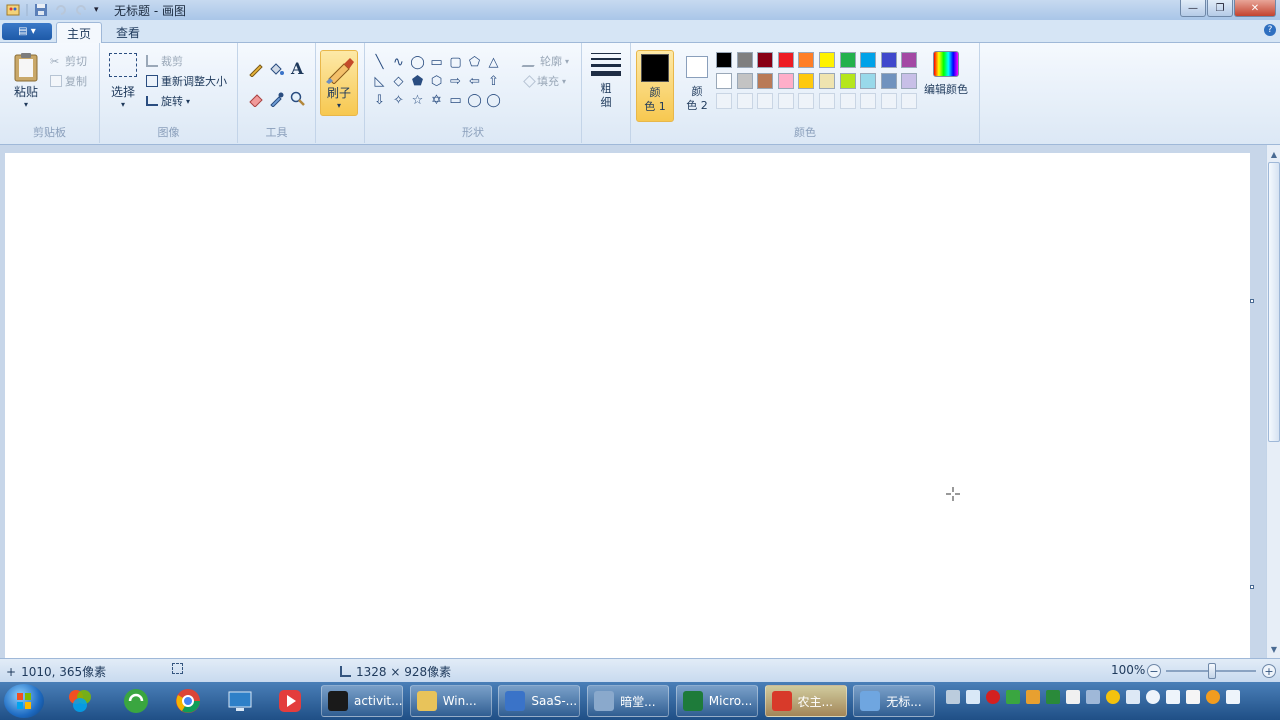  Describe the element at coordinates (136, 701) in the screenshot. I see `taskbar-pinned-refresh-icon` at that location.